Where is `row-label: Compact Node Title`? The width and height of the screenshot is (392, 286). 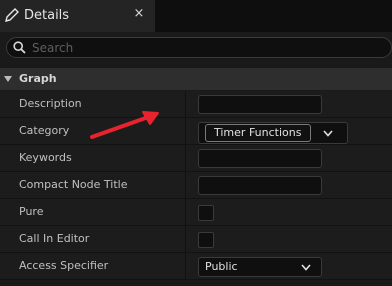 row-label: Compact Node Title is located at coordinates (73, 184).